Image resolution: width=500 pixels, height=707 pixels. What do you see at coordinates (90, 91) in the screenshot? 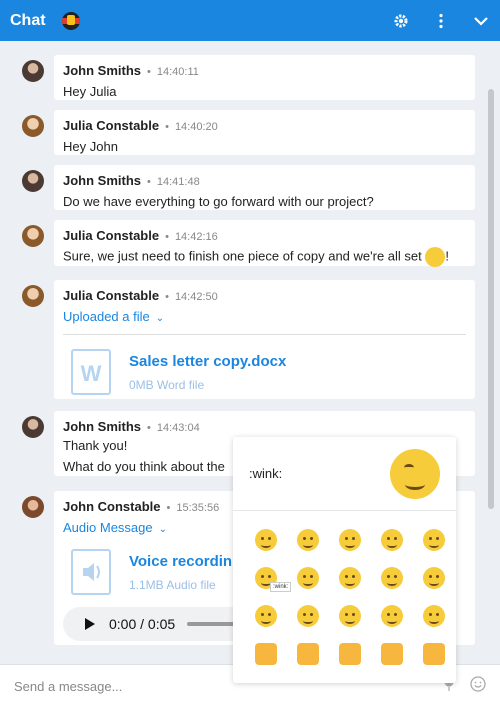
I see `message-text: Hey Julia` at bounding box center [90, 91].